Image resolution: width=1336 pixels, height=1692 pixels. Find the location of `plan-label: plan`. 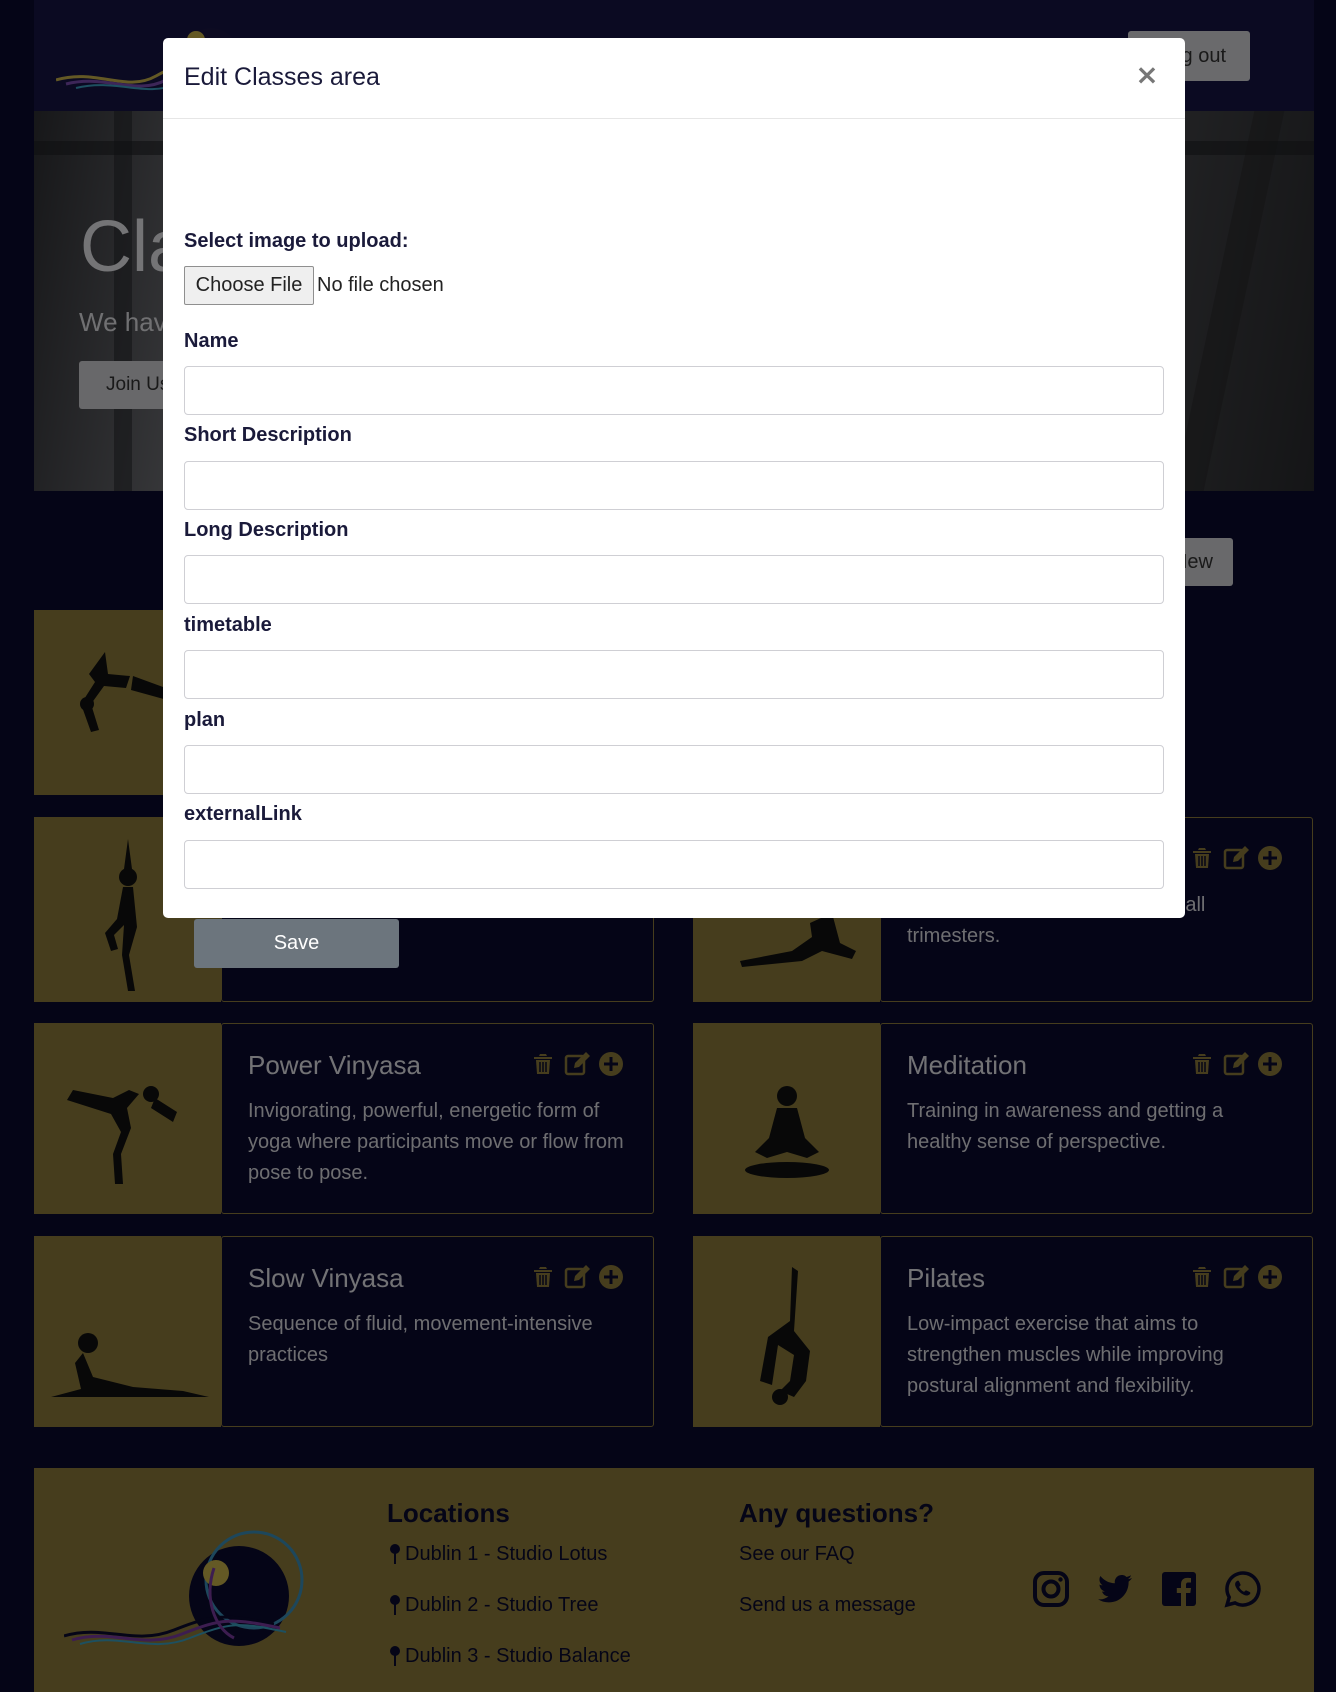

plan-label: plan is located at coordinates (205, 720).